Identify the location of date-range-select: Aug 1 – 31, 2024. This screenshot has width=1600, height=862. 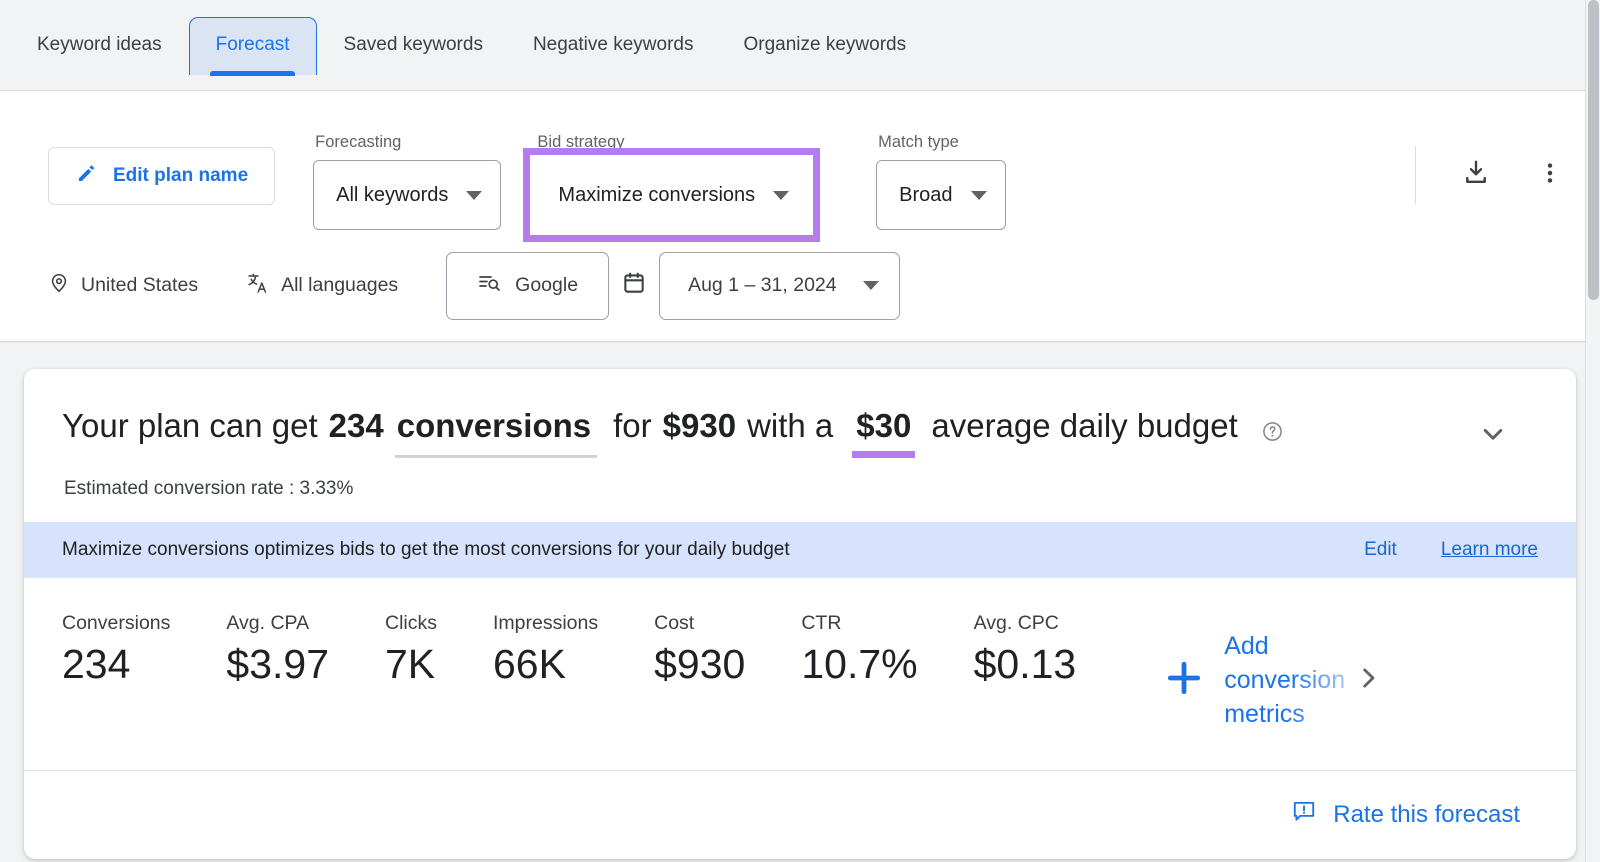
(779, 285).